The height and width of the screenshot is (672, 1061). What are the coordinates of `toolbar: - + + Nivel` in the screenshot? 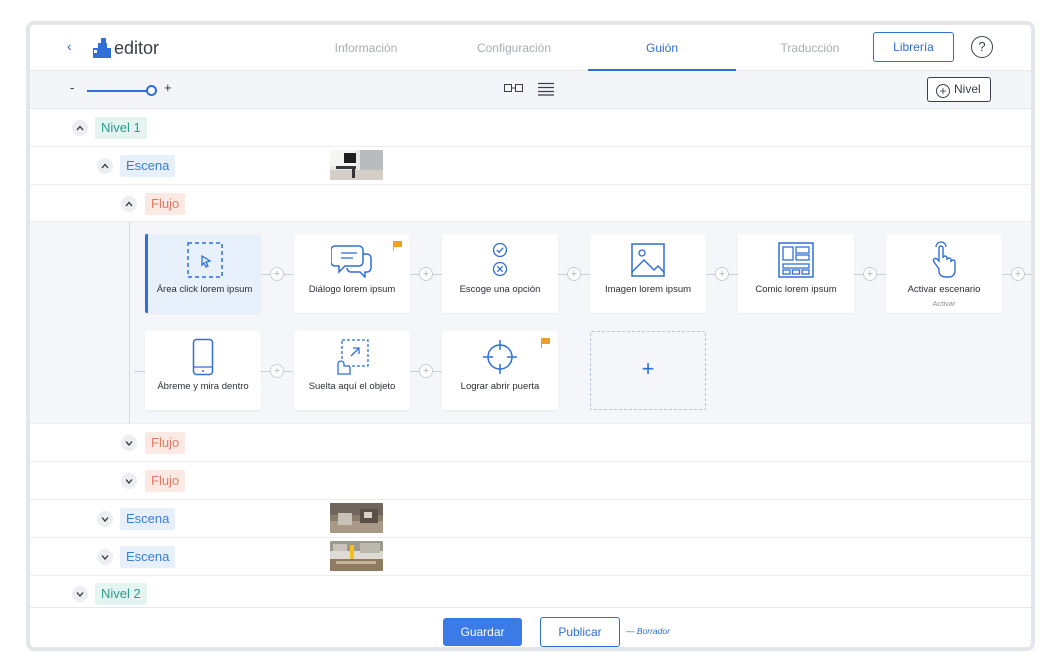 It's located at (530, 90).